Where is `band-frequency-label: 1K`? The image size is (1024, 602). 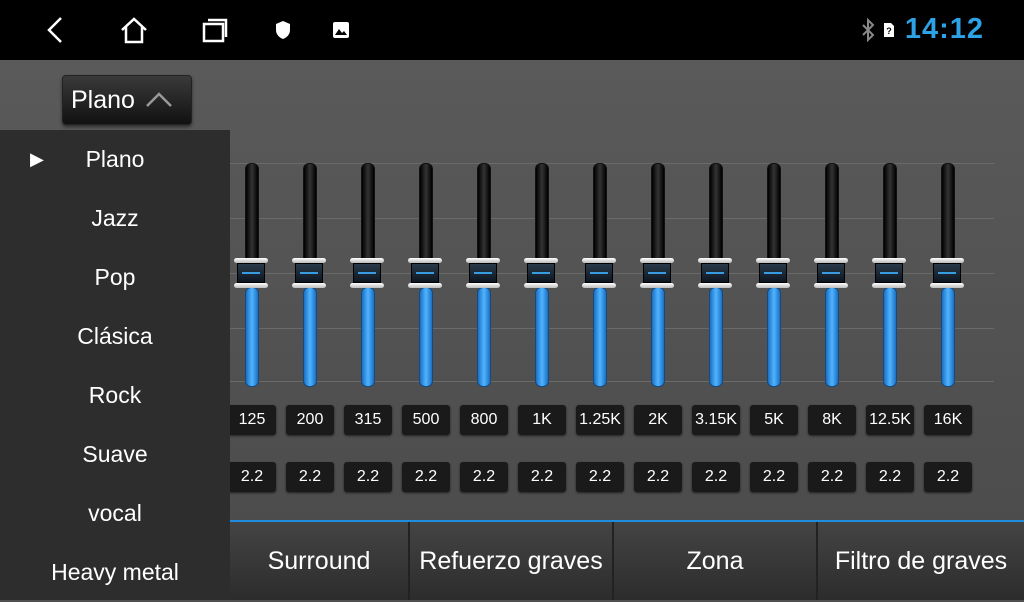 band-frequency-label: 1K is located at coordinates (542, 420).